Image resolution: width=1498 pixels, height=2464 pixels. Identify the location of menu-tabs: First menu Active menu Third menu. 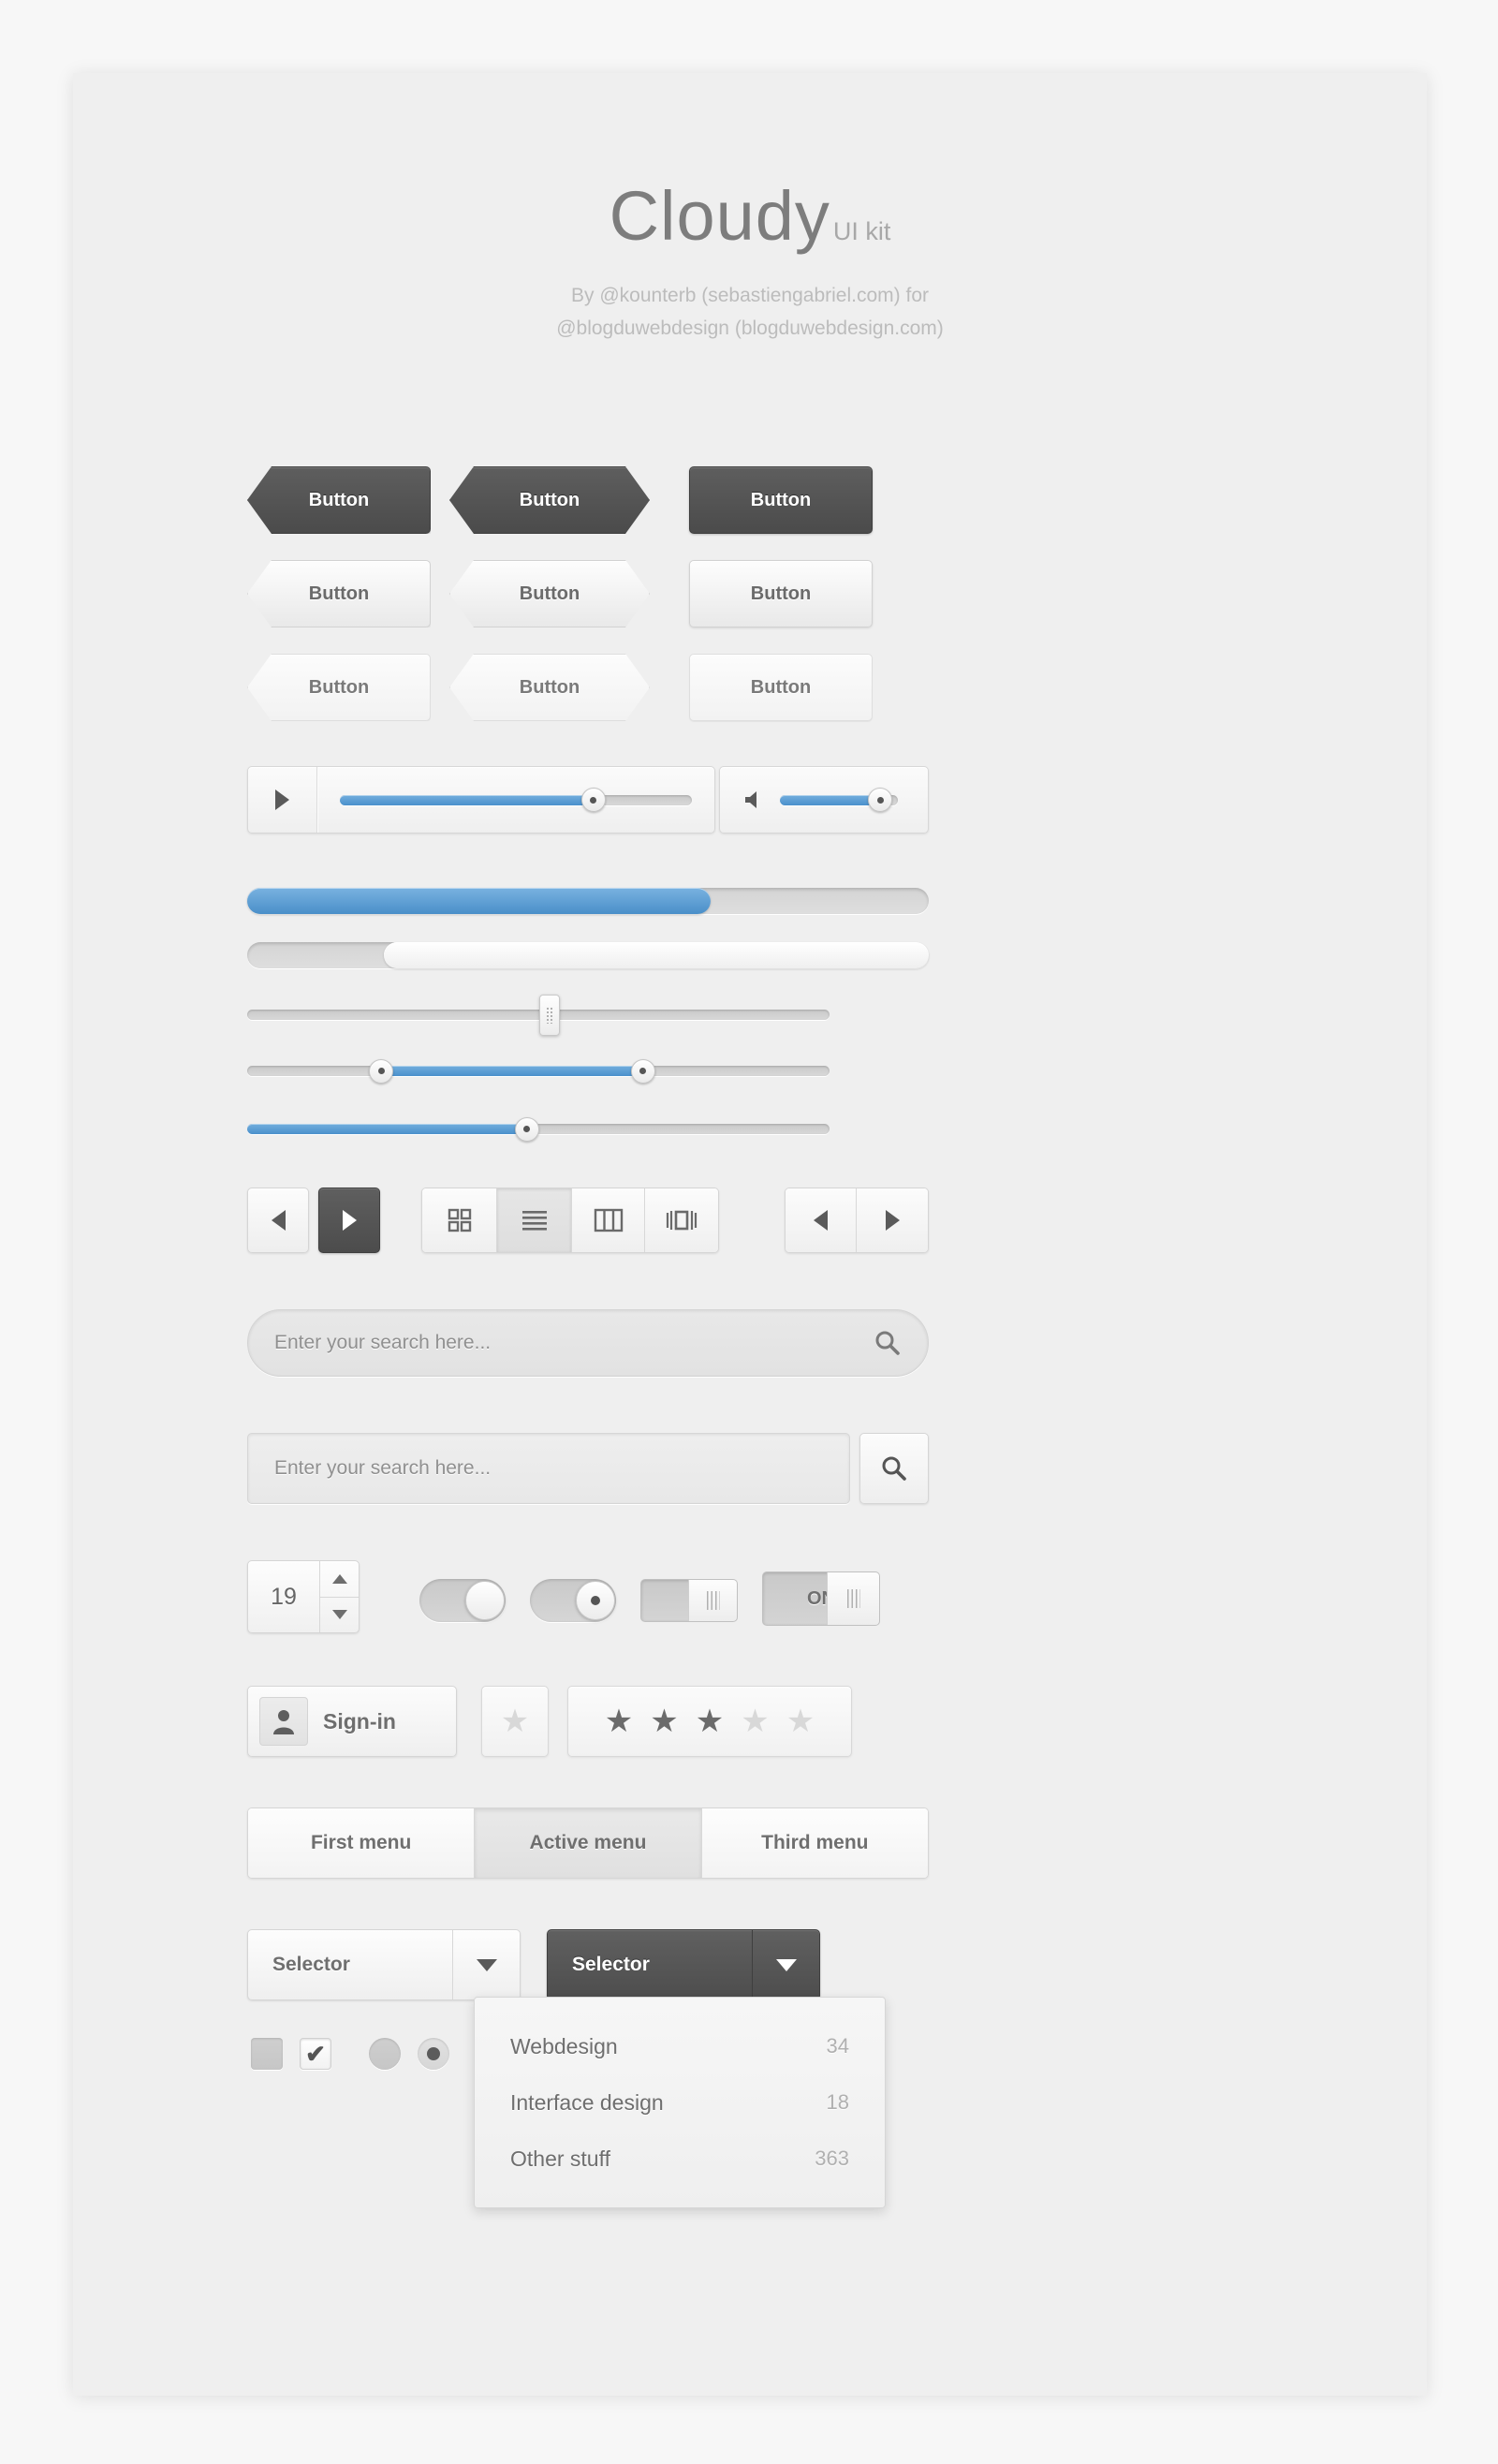
(588, 1843).